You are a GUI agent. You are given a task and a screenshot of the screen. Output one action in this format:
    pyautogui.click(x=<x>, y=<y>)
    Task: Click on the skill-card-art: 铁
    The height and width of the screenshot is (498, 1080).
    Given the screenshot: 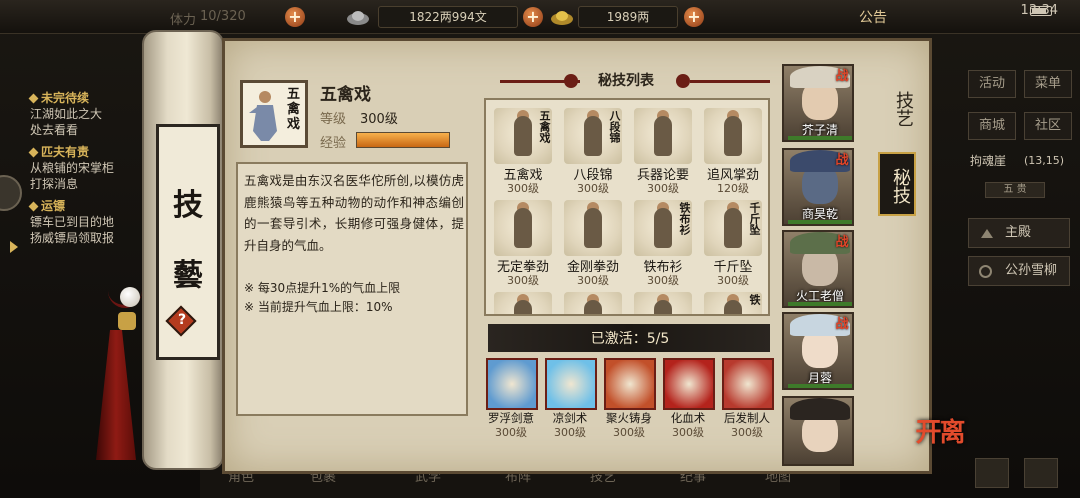 What is the action you would take?
    pyautogui.click(x=733, y=303)
    